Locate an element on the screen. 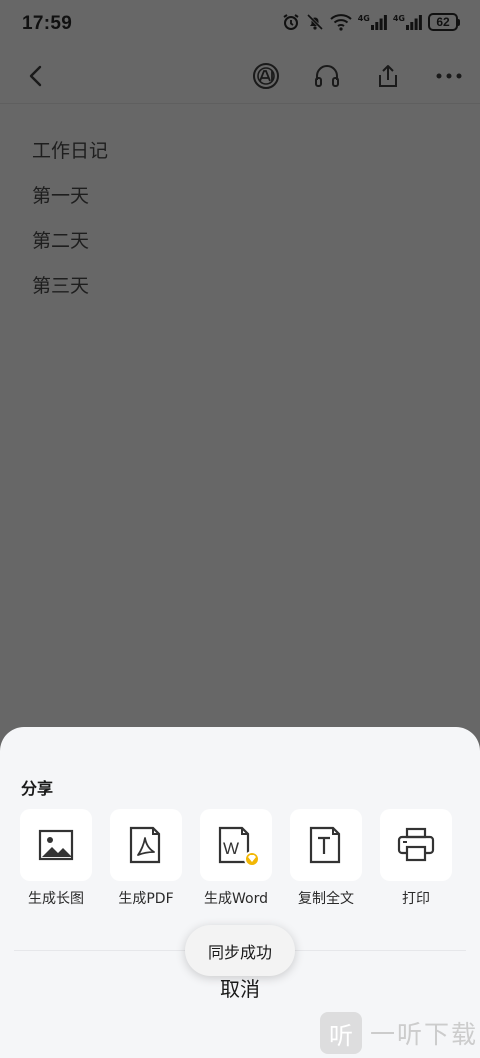 The width and height of the screenshot is (480, 1058). print-button: 打印 is located at coordinates (416, 858).